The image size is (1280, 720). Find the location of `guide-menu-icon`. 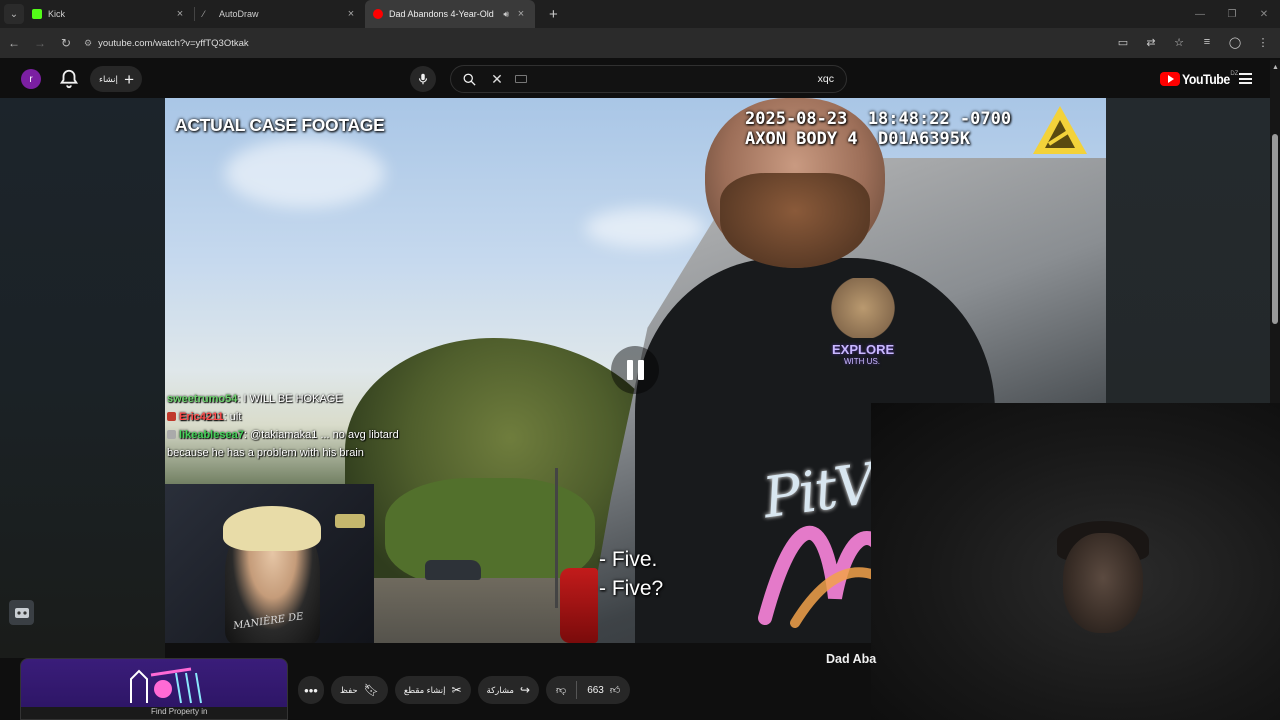

guide-menu-icon is located at coordinates (1245, 78).